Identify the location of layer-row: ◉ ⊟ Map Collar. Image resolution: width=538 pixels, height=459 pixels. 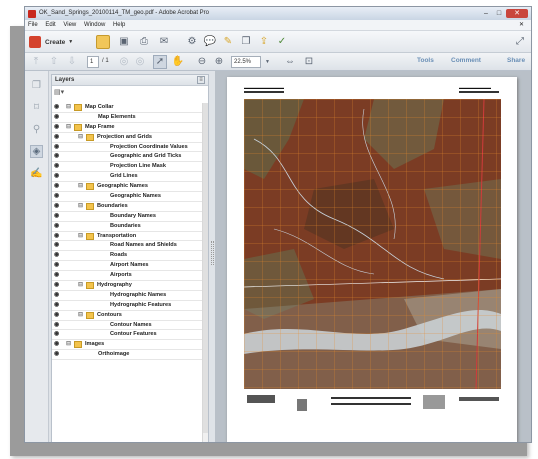
(127, 108).